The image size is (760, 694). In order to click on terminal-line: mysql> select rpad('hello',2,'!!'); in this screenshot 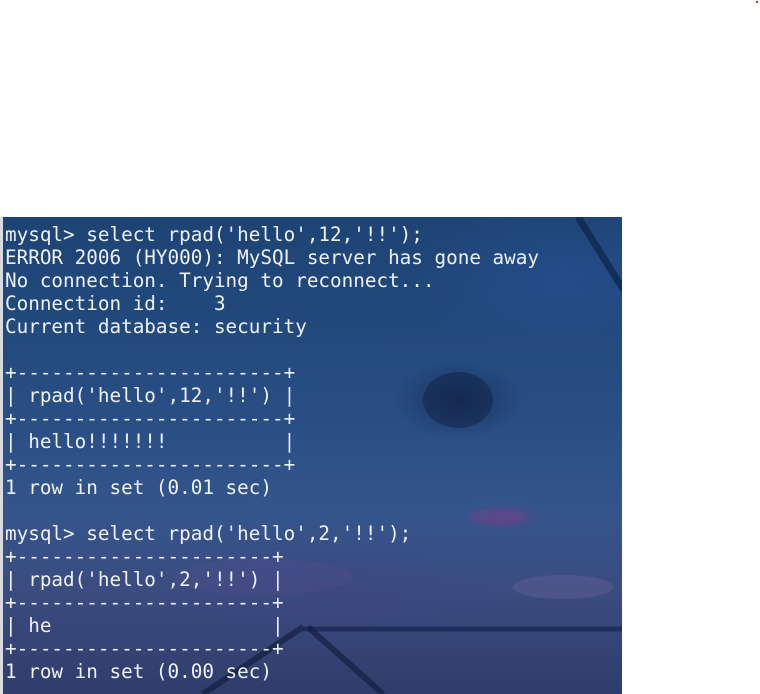, I will do `click(208, 533)`.